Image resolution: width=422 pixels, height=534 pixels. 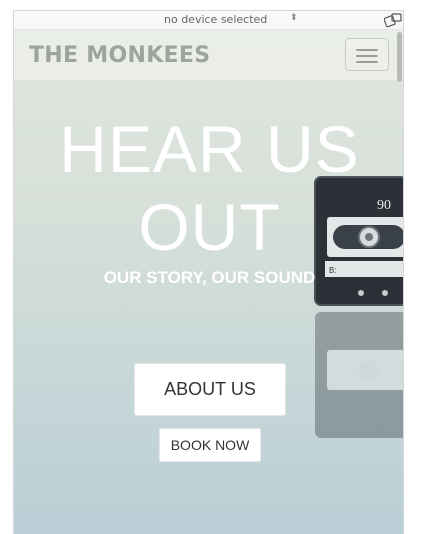 What do you see at coordinates (294, 18) in the screenshot?
I see `select-arrows-icon: ⬍` at bounding box center [294, 18].